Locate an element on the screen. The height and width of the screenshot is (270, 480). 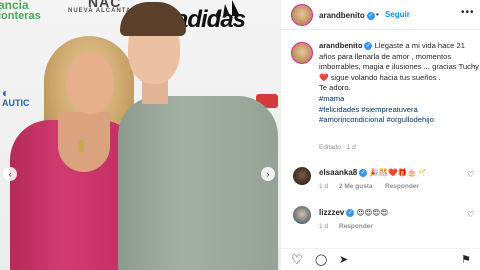
author-avatar is located at coordinates (302, 15).